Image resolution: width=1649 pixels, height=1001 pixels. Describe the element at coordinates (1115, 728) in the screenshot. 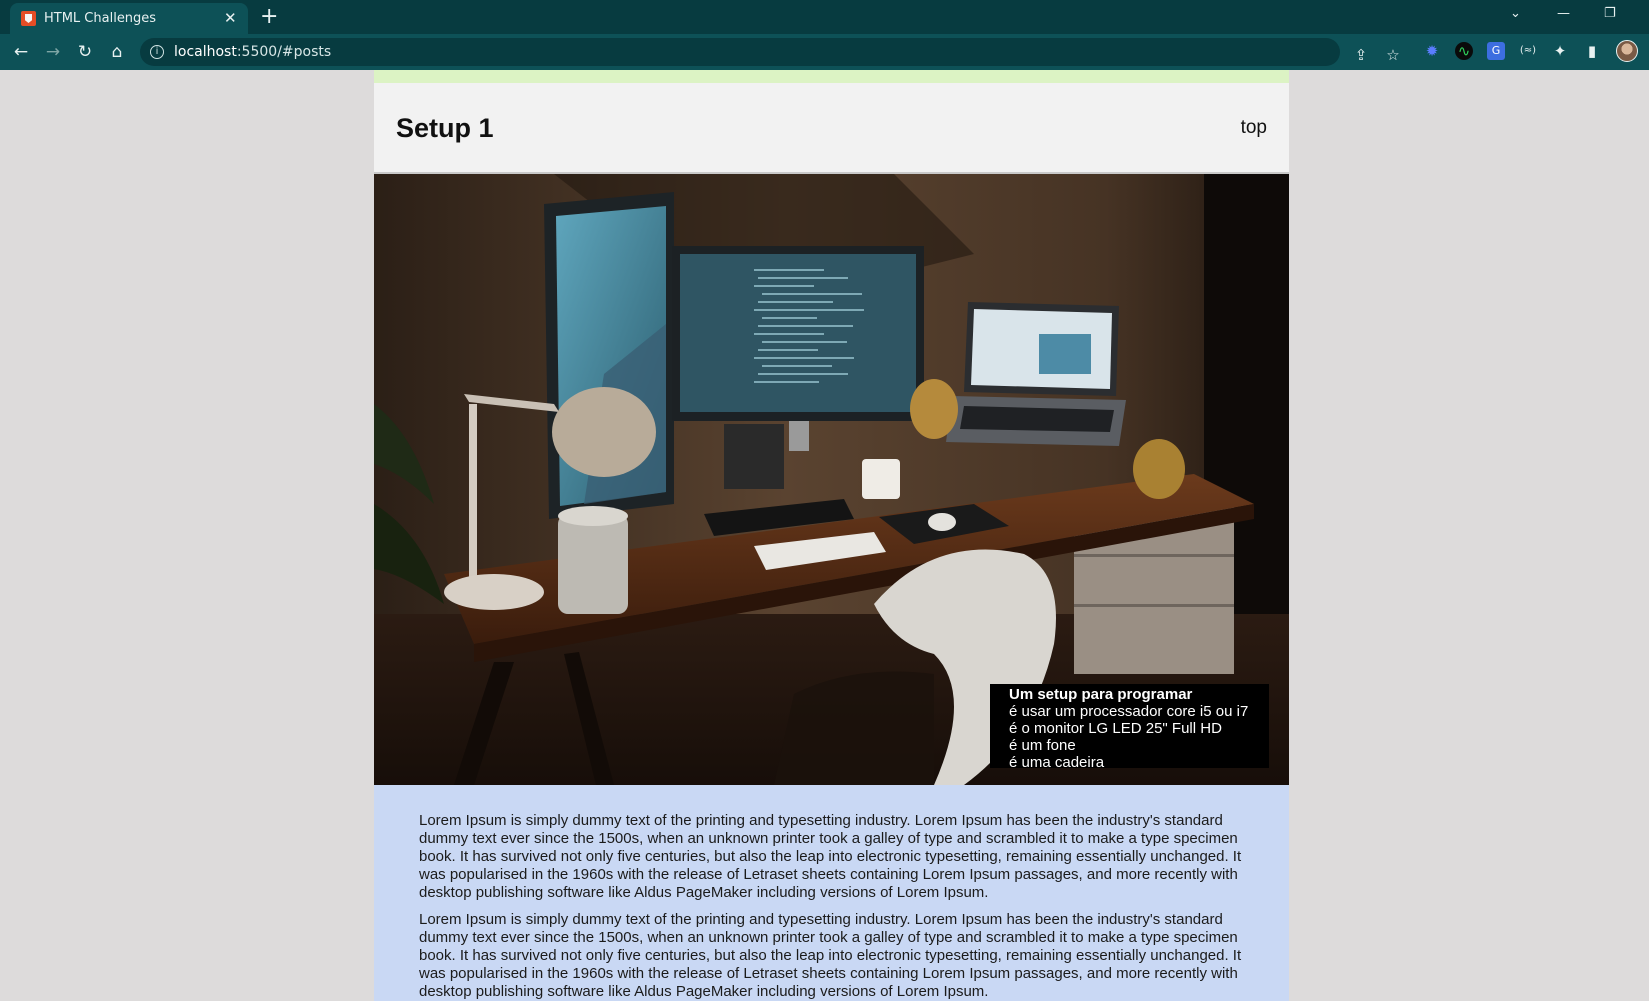

I see `caption-line: é o monitor LG LED 25" Full HD` at that location.